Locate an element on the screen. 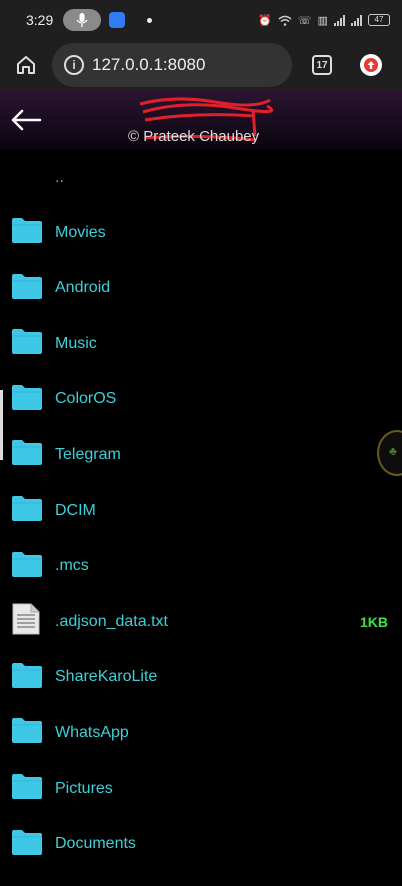  file-size: 1KB is located at coordinates (373, 621).